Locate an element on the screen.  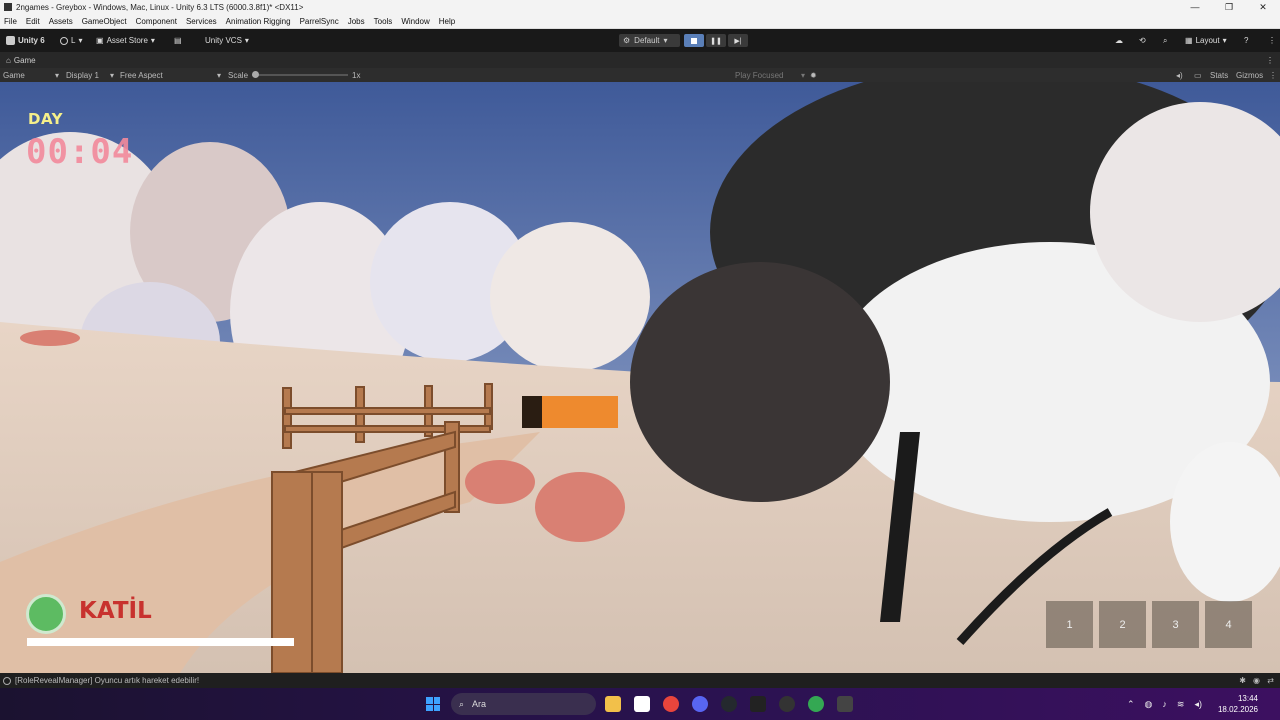
player-avatar is located at coordinates (46, 614).